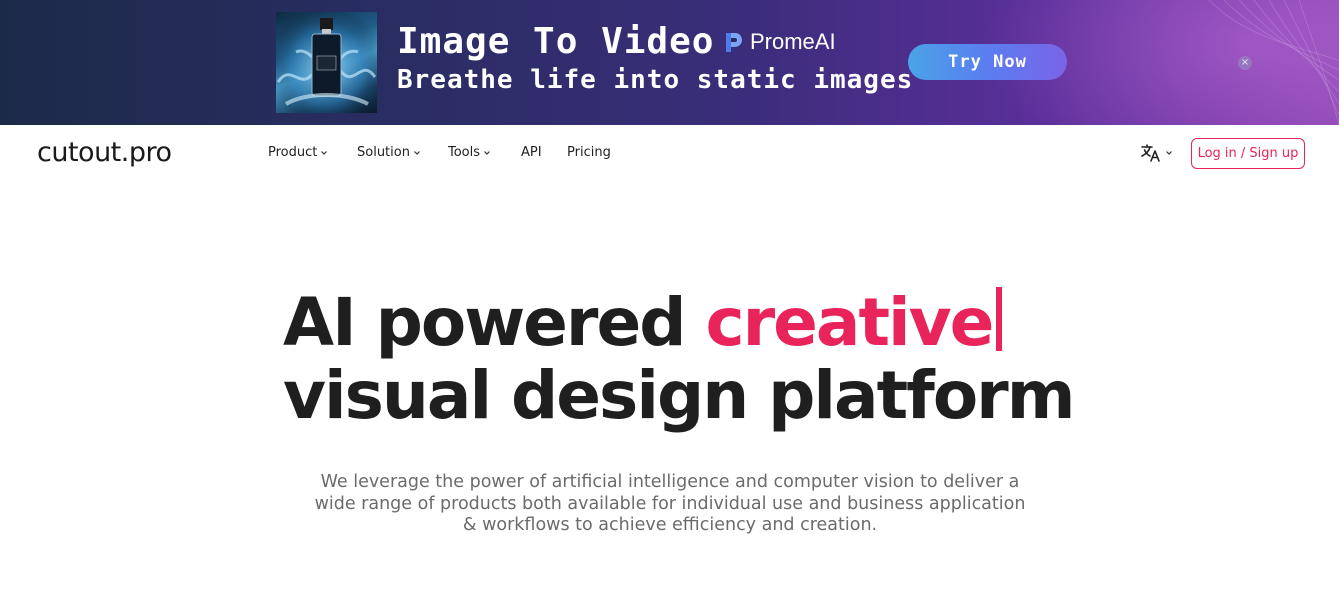 This screenshot has height=613, width=1339. What do you see at coordinates (1150, 153) in the screenshot?
I see `translate-icon` at bounding box center [1150, 153].